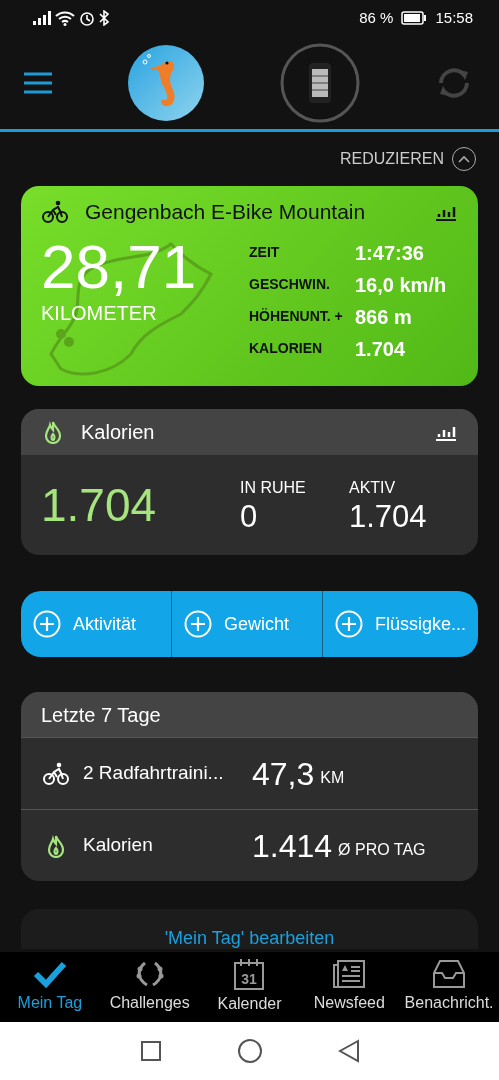  I want to click on stat-label: ZEIT, so click(265, 252).